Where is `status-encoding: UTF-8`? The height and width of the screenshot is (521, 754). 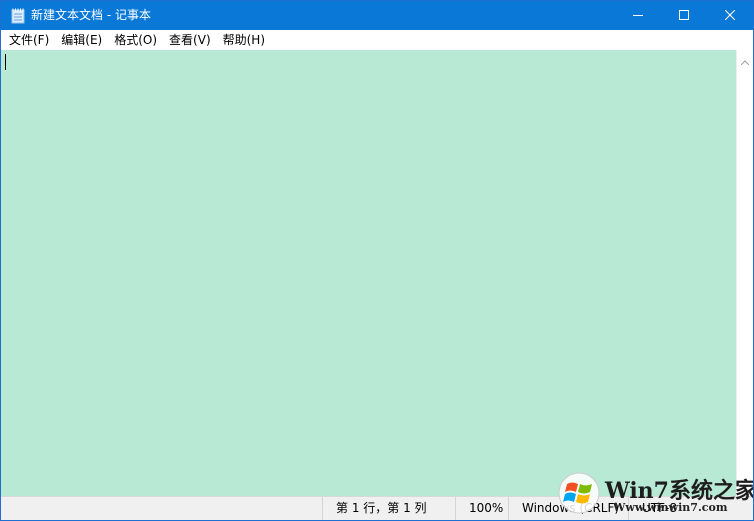
status-encoding: UTF-8 is located at coordinates (690, 508).